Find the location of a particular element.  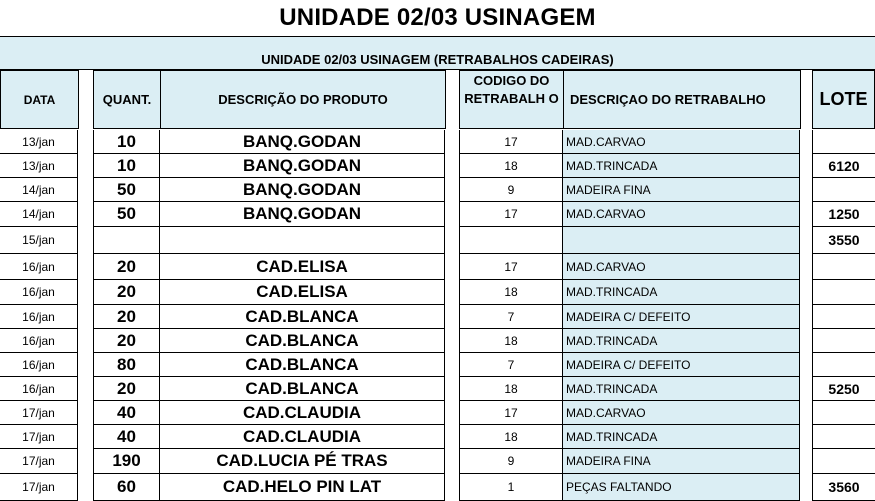

rework-description-cell is located at coordinates (681, 240).